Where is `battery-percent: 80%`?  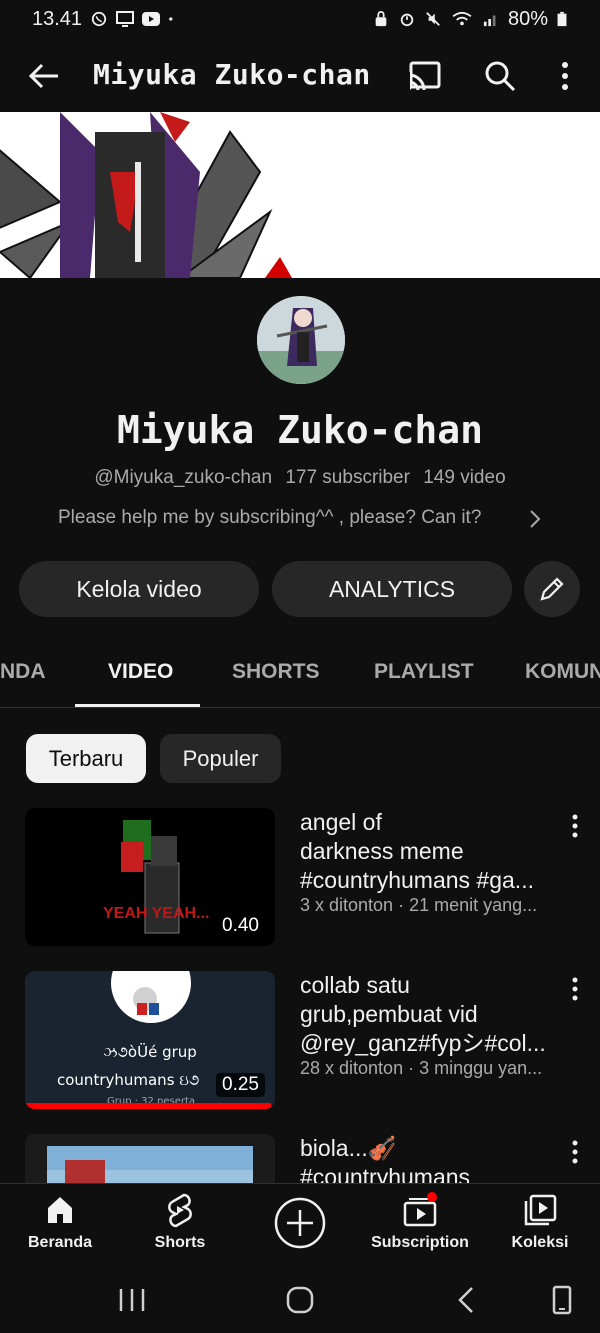 battery-percent: 80% is located at coordinates (527, 18).